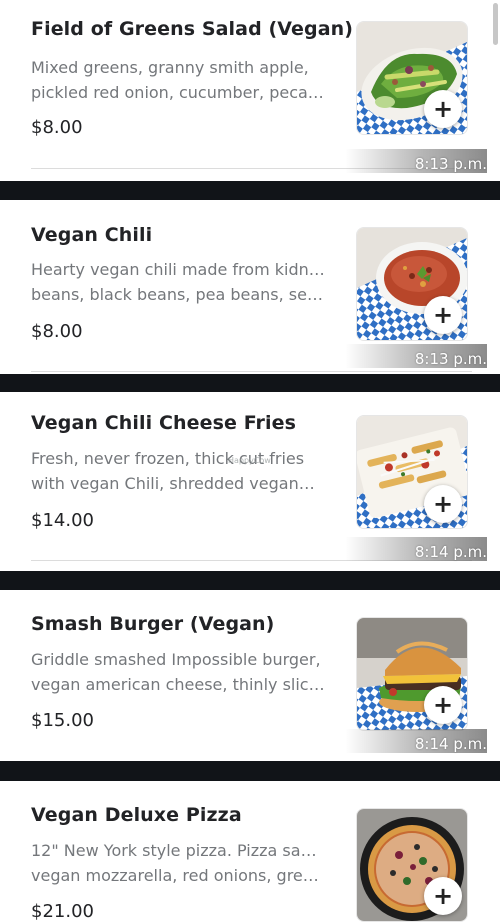 This screenshot has width=500, height=923. What do you see at coordinates (164, 423) in the screenshot?
I see `item-name: Vegan Chili Cheese Fries` at bounding box center [164, 423].